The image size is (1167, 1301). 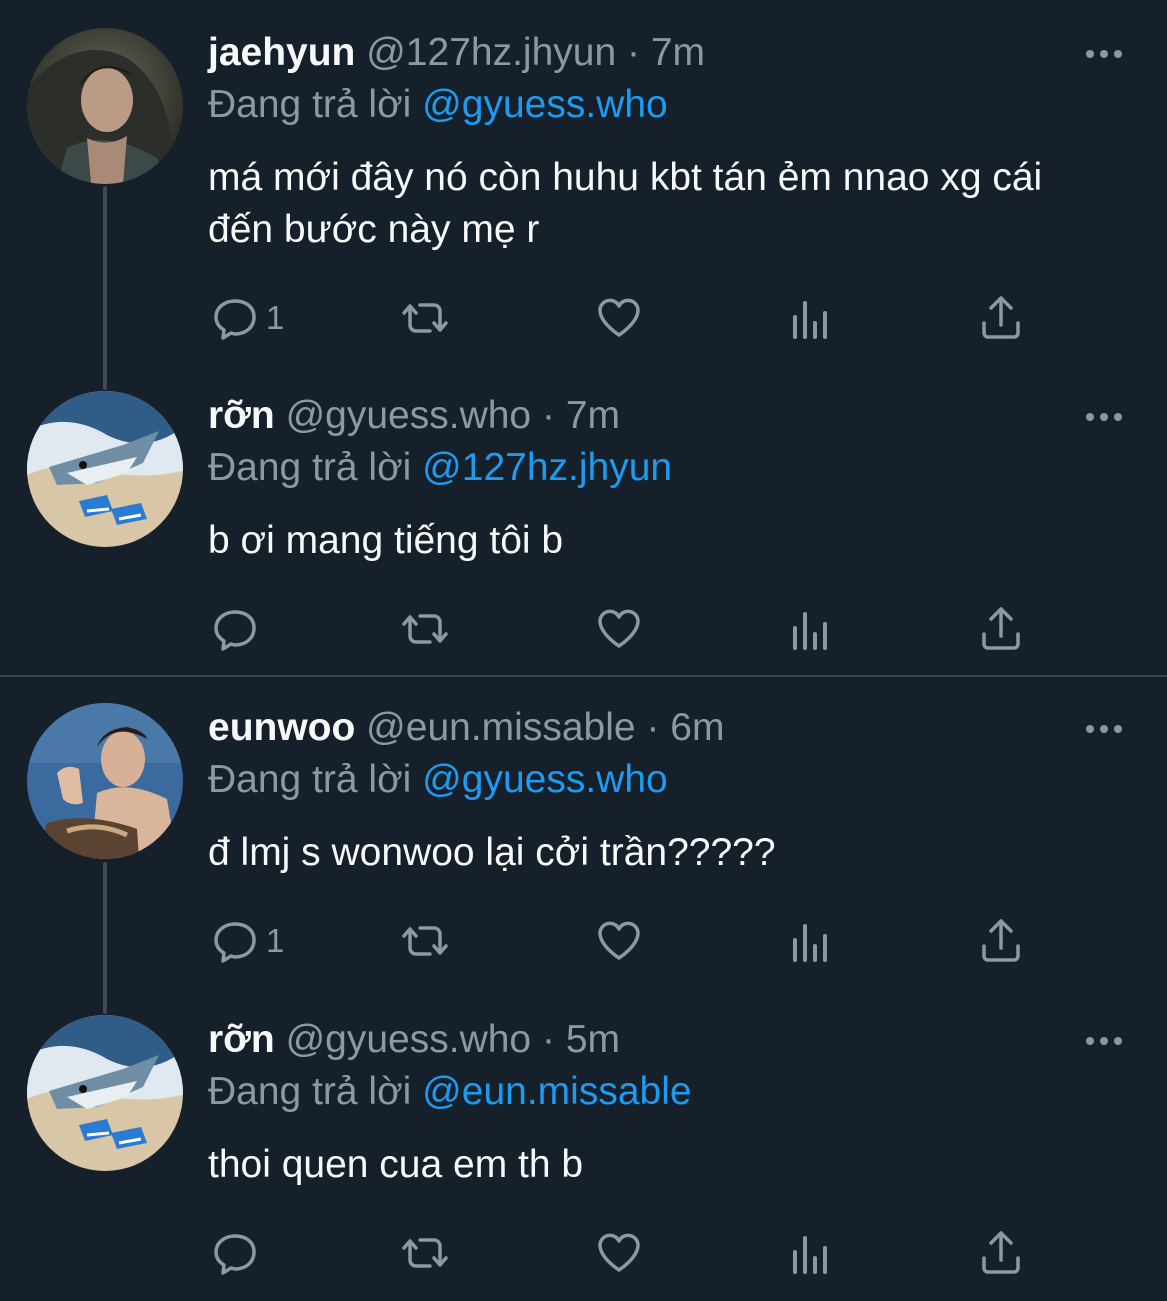 I want to click on timestamp: 5m, so click(x=593, y=1039).